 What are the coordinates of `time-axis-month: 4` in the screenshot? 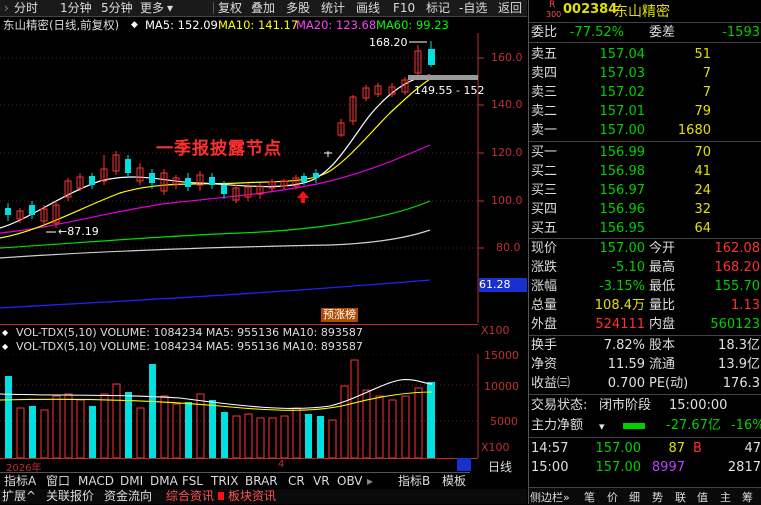 It's located at (281, 464).